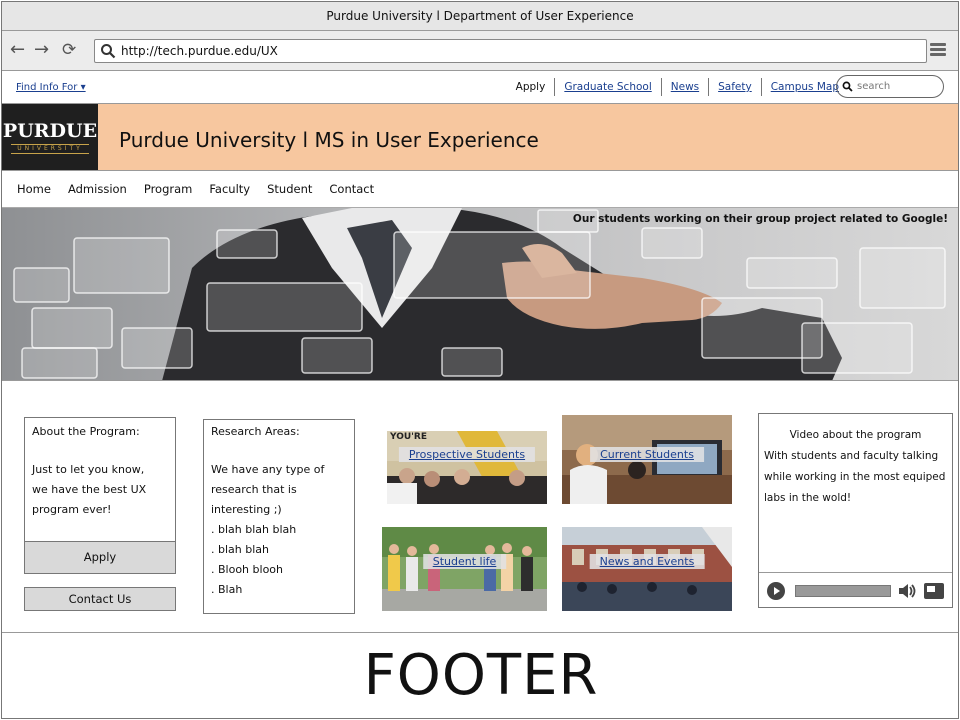 The image size is (960, 720). I want to click on footer-text: FOOTER, so click(481, 675).